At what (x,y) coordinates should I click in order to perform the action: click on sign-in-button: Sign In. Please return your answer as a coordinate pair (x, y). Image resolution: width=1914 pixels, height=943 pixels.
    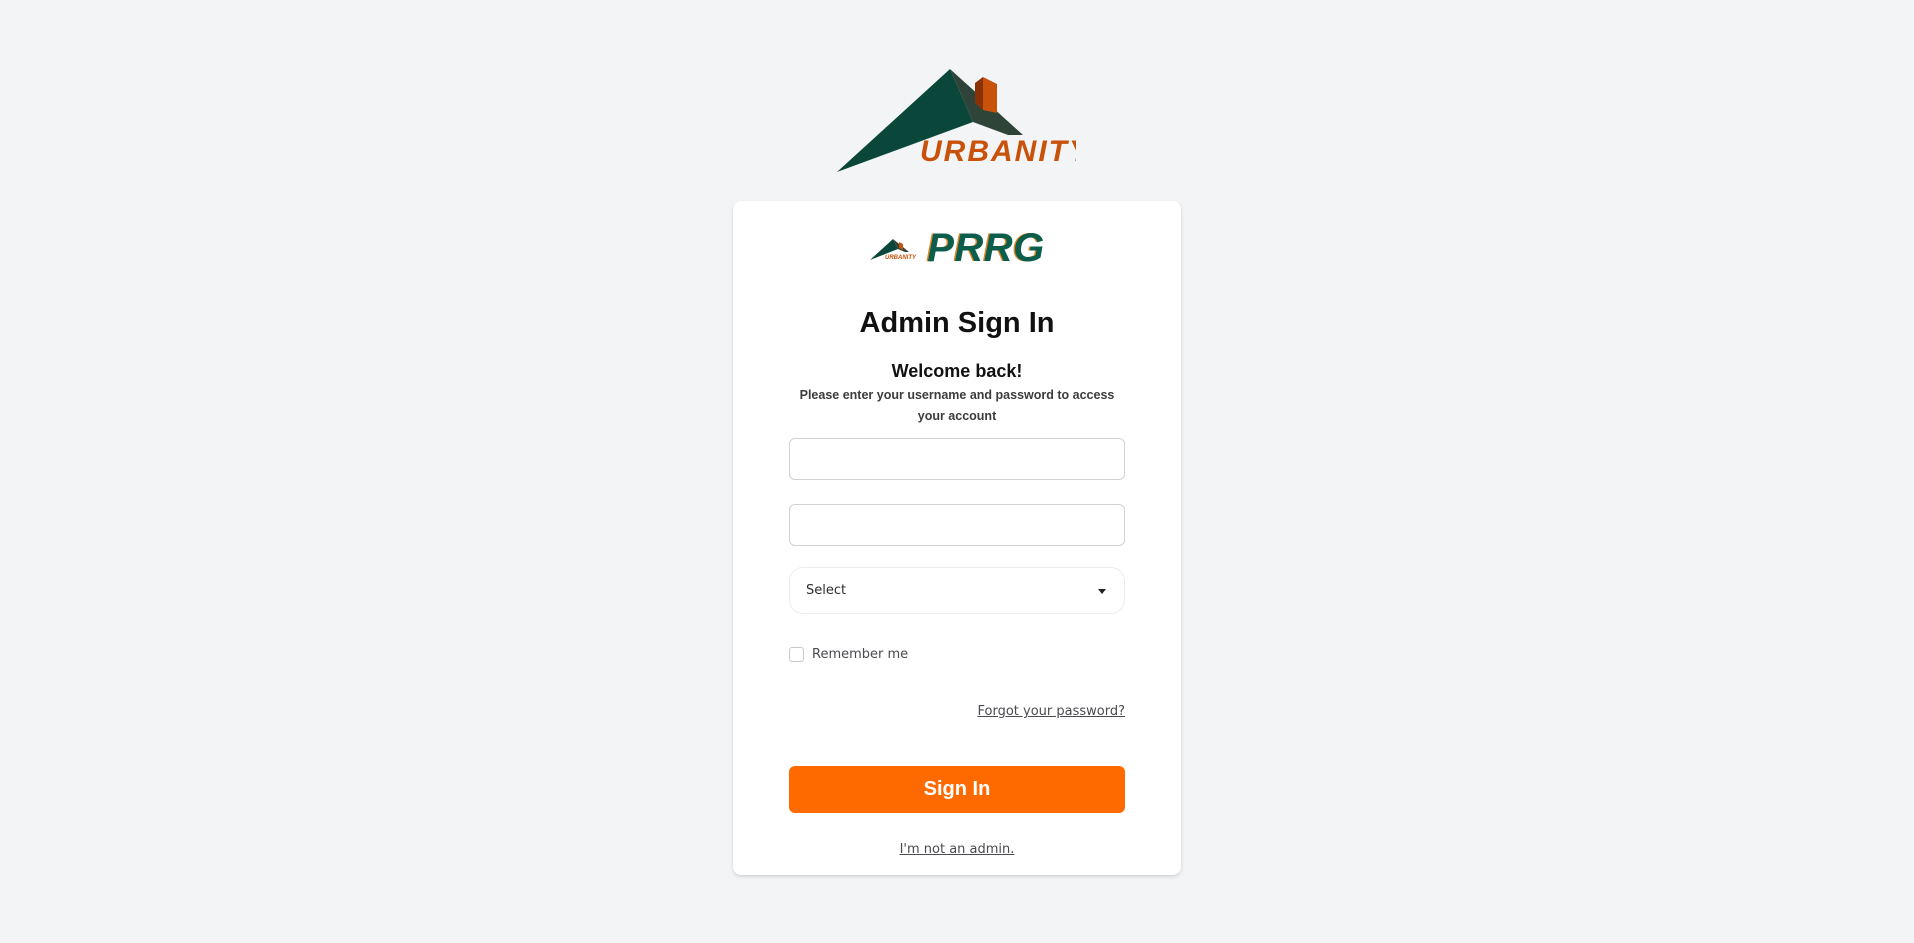
    Looking at the image, I should click on (957, 789).